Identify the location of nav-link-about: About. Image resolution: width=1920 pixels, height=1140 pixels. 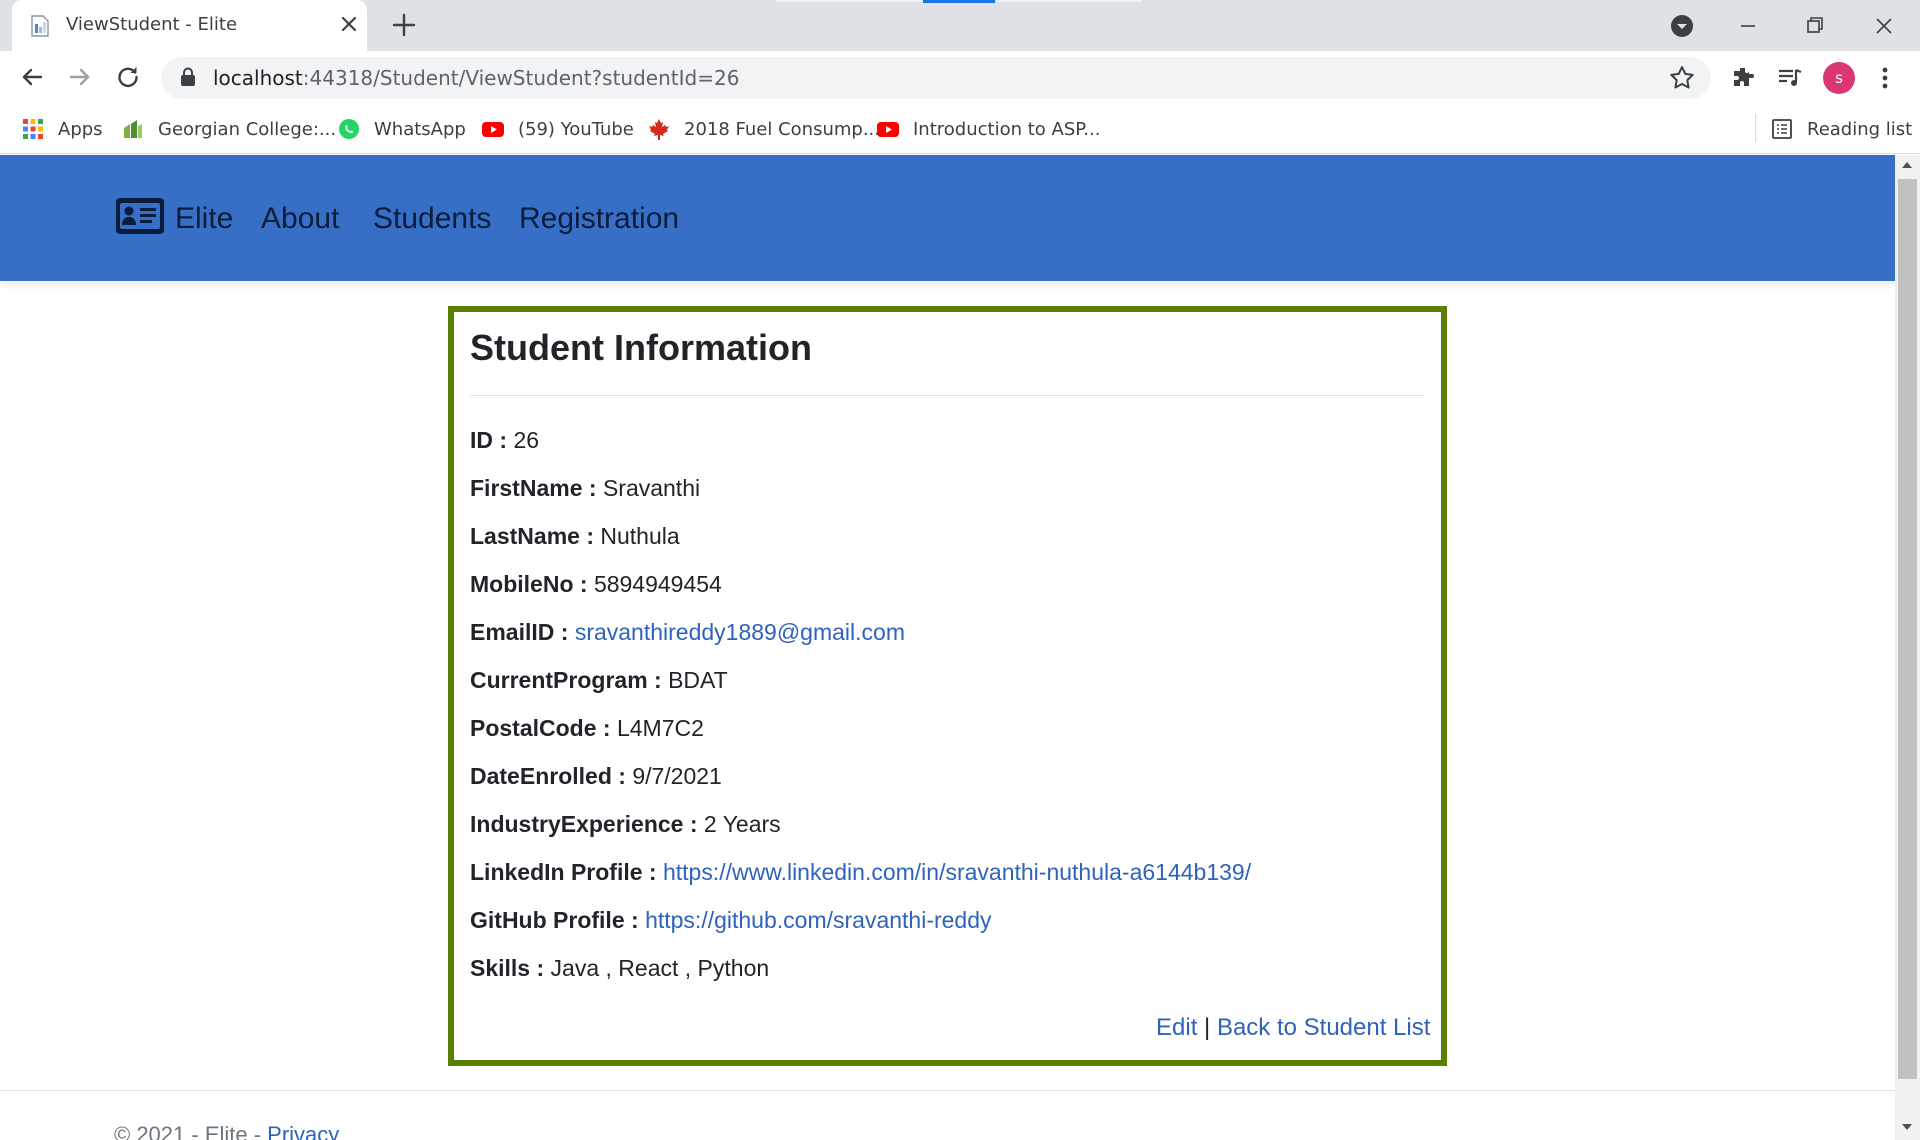
(300, 219).